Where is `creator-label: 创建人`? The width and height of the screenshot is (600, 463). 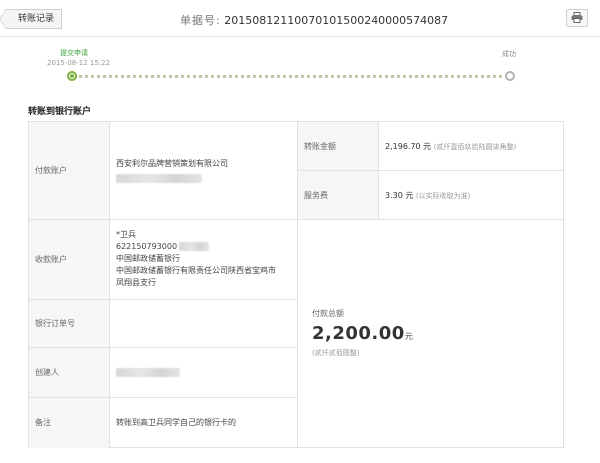 creator-label: 创建人 is located at coordinates (47, 372).